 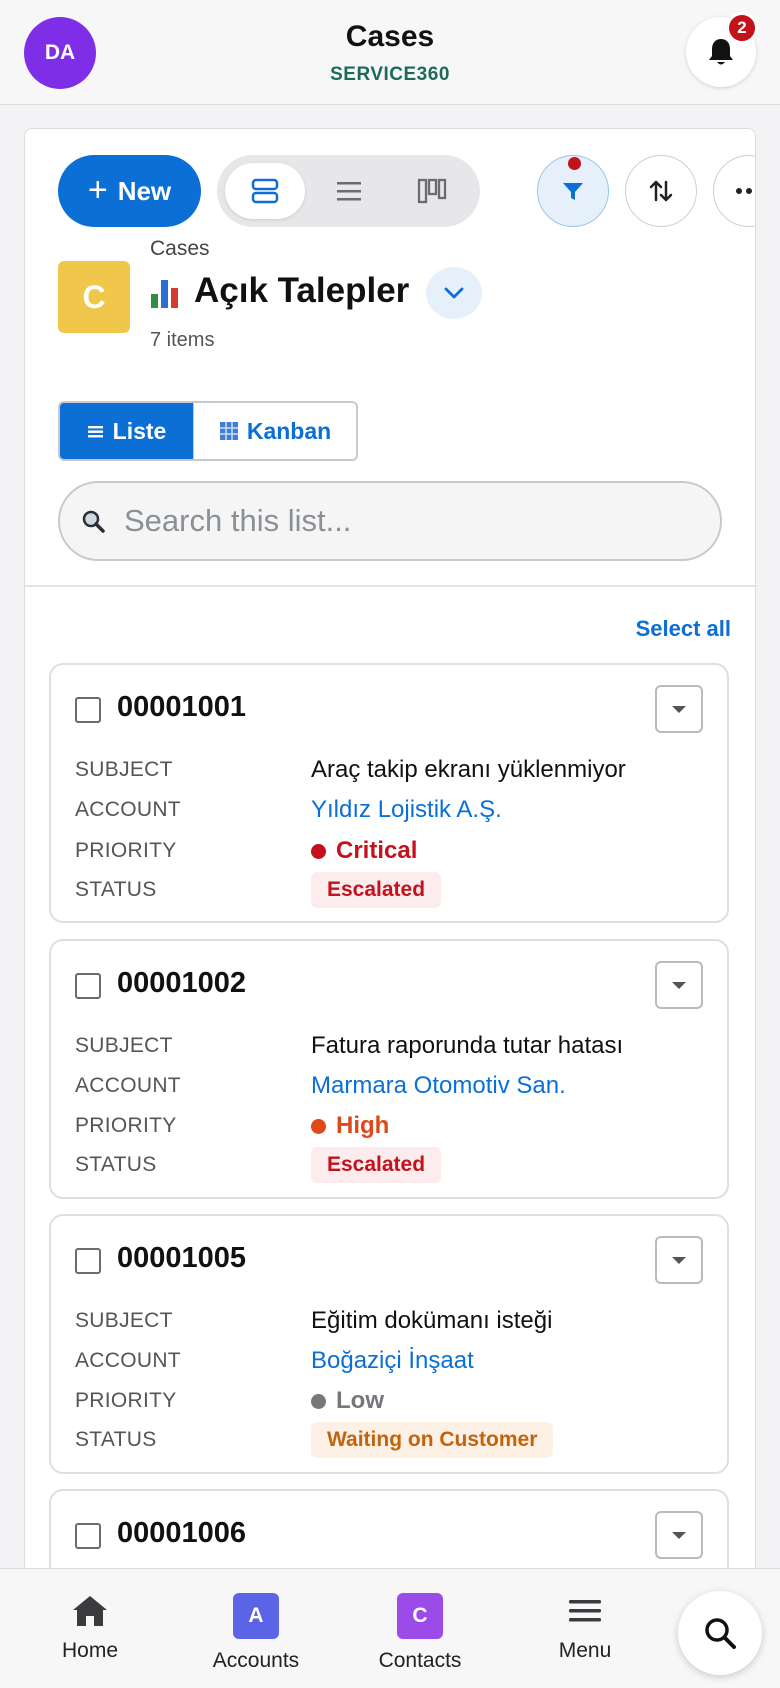 What do you see at coordinates (742, 28) in the screenshot?
I see `notification-count-badge: 2` at bounding box center [742, 28].